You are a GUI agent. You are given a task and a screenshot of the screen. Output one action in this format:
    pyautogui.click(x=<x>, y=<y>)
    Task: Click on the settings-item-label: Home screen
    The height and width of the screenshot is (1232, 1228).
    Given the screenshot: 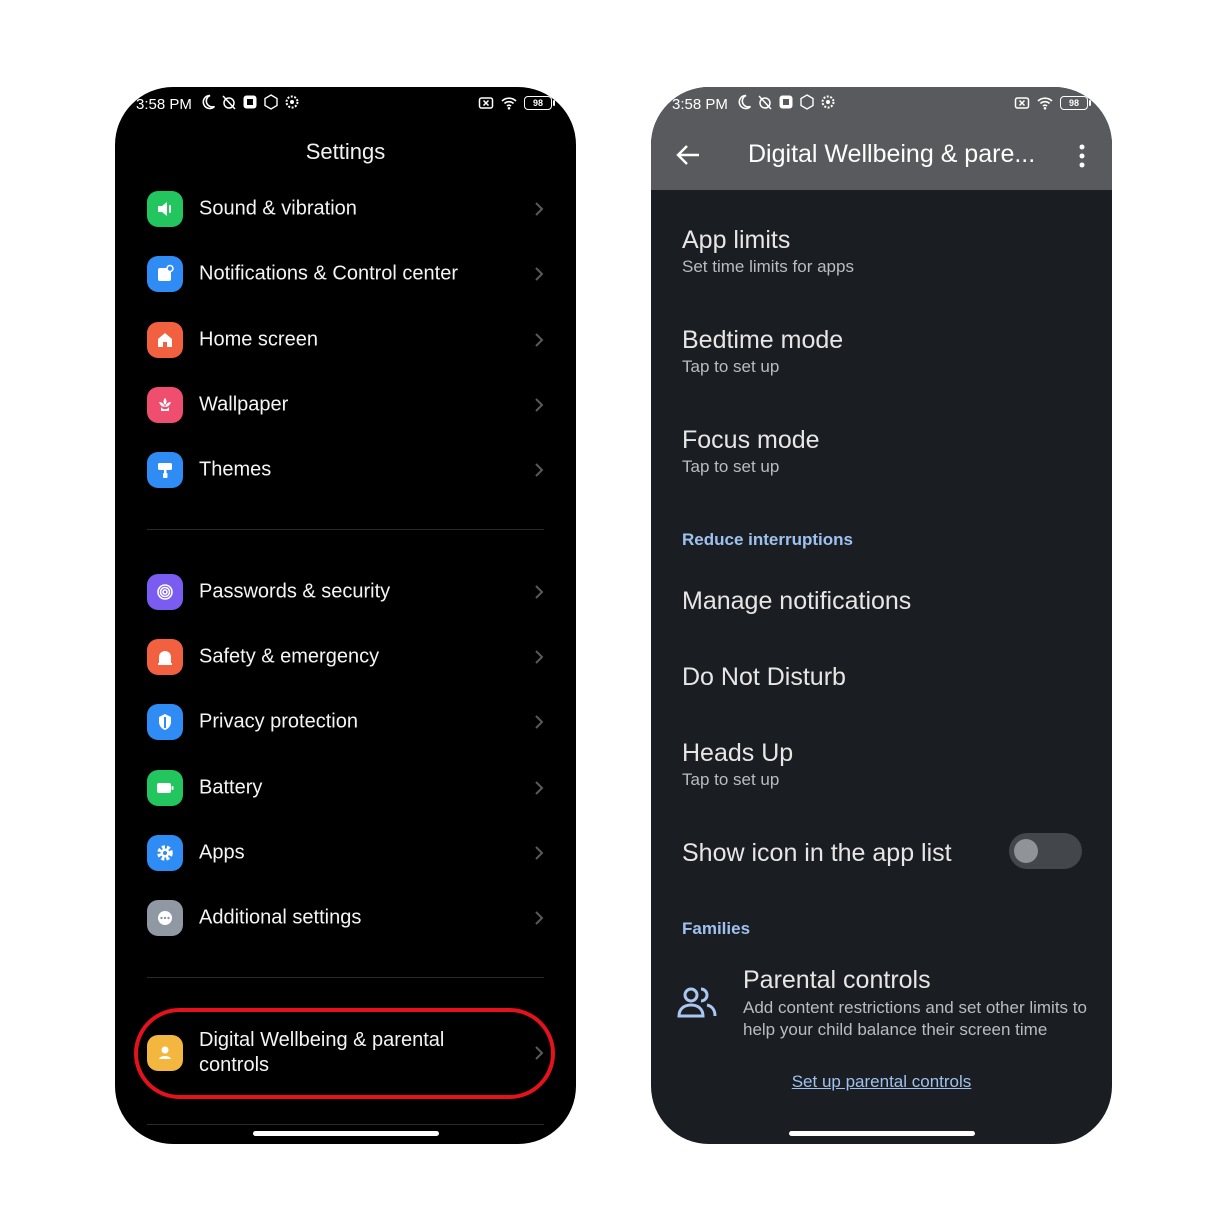 What is the action you would take?
    pyautogui.click(x=258, y=339)
    